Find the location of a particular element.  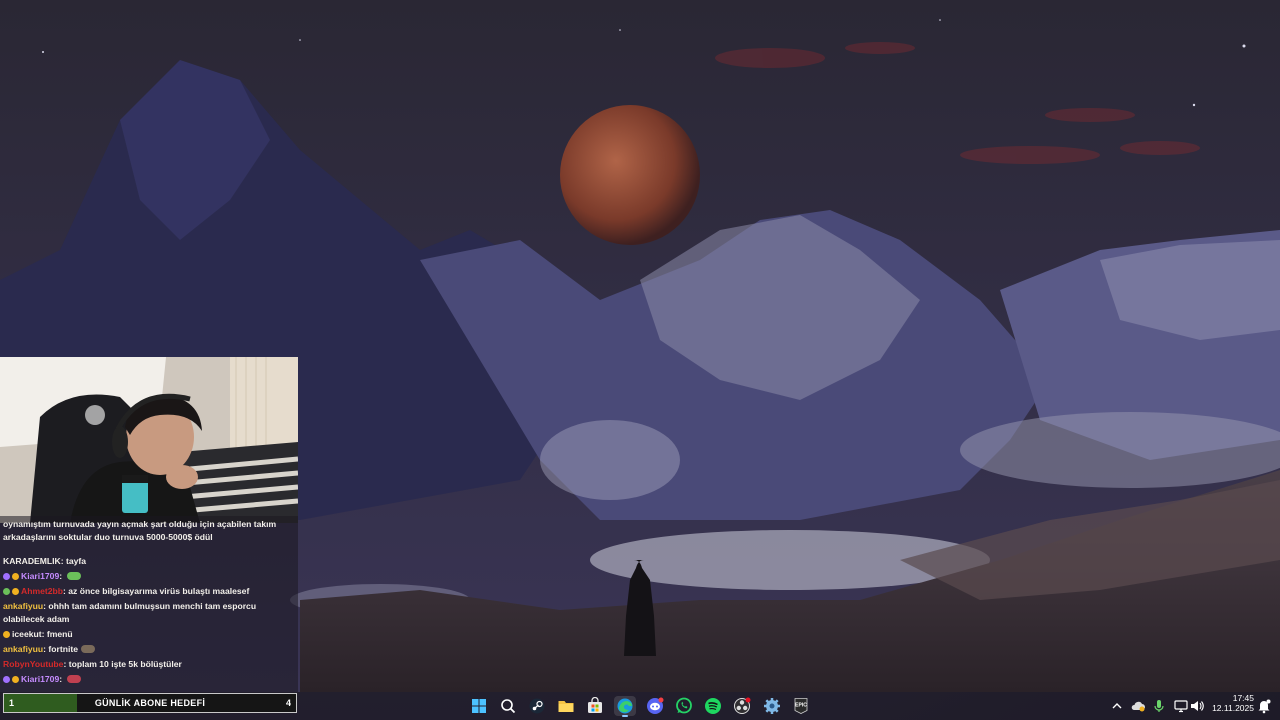

clock-time: 17:45 is located at coordinates (1243, 698).